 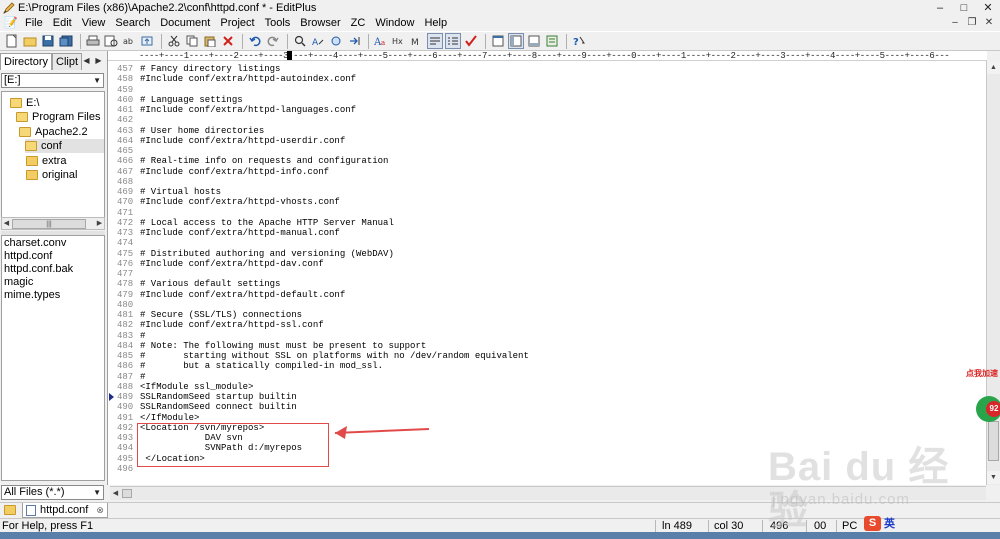 What do you see at coordinates (336, 41) in the screenshot?
I see `find-in-files-icon` at bounding box center [336, 41].